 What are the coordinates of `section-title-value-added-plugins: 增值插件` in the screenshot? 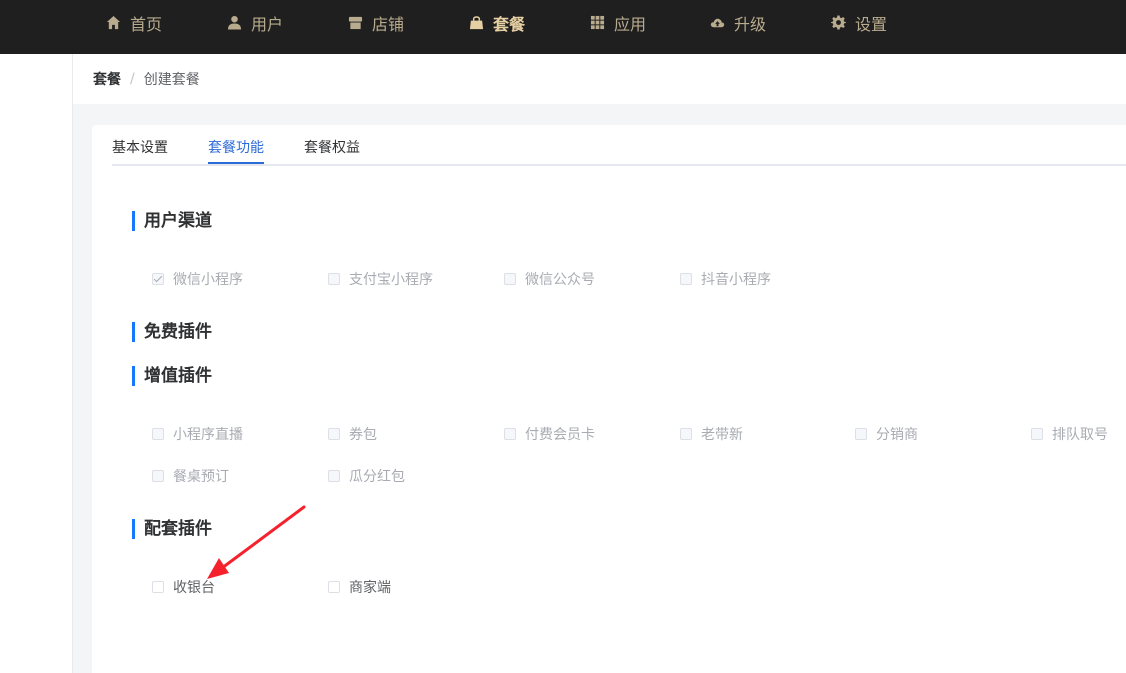 It's located at (172, 376).